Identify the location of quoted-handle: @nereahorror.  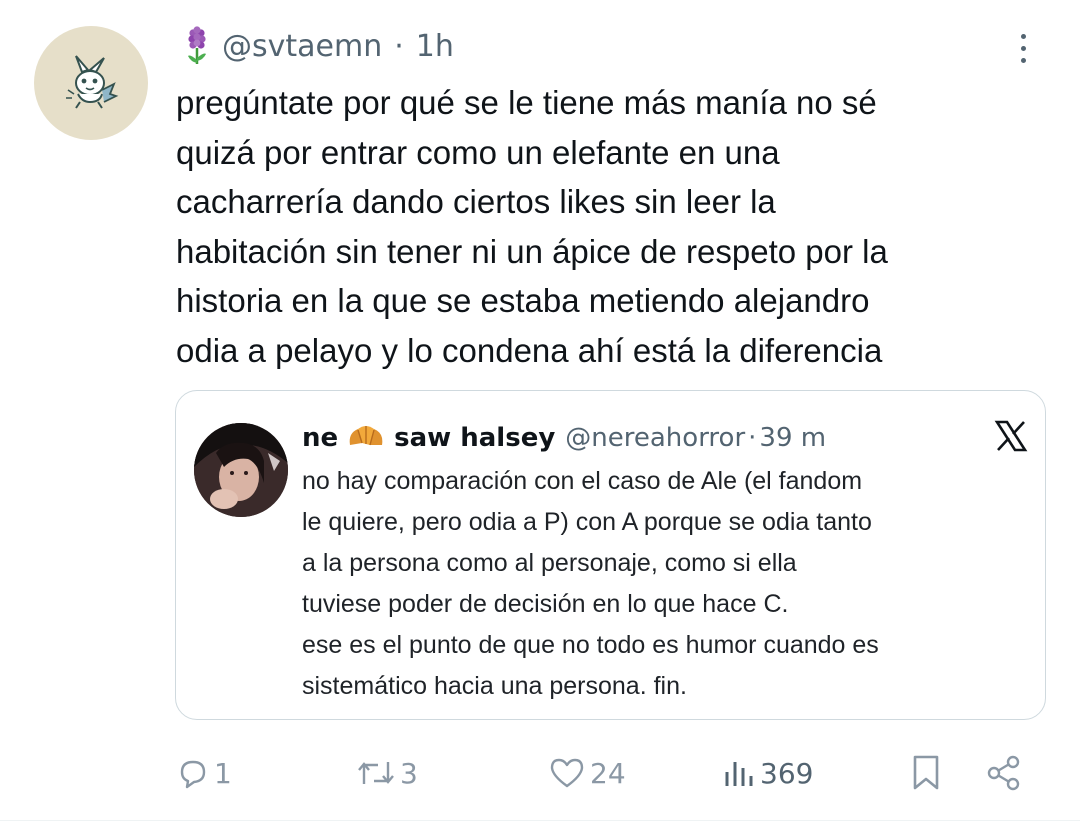
(655, 438).